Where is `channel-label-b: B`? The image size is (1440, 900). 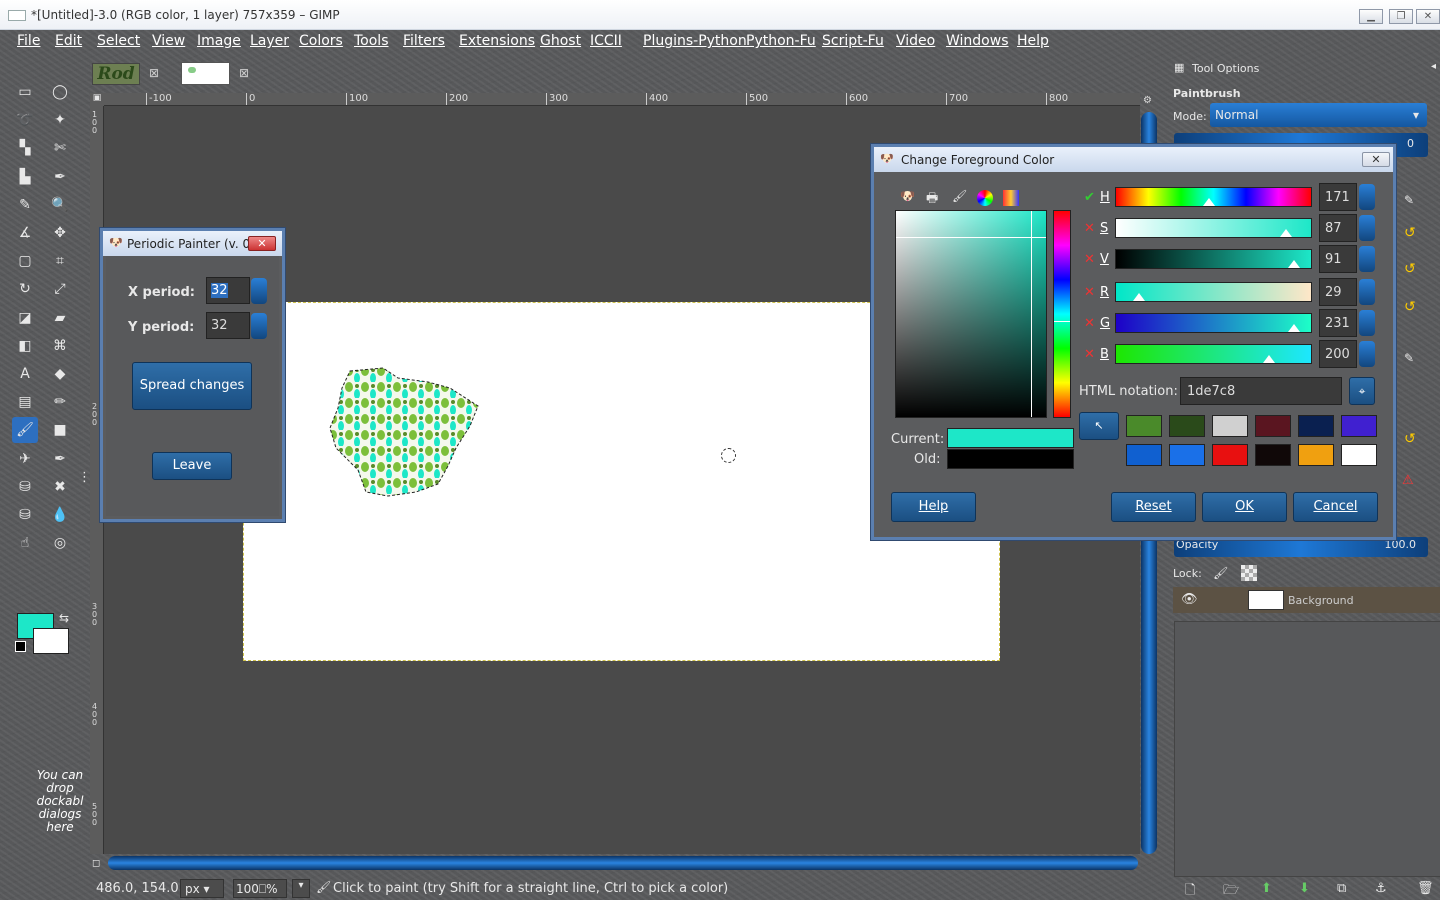
channel-label-b: B is located at coordinates (1104, 354).